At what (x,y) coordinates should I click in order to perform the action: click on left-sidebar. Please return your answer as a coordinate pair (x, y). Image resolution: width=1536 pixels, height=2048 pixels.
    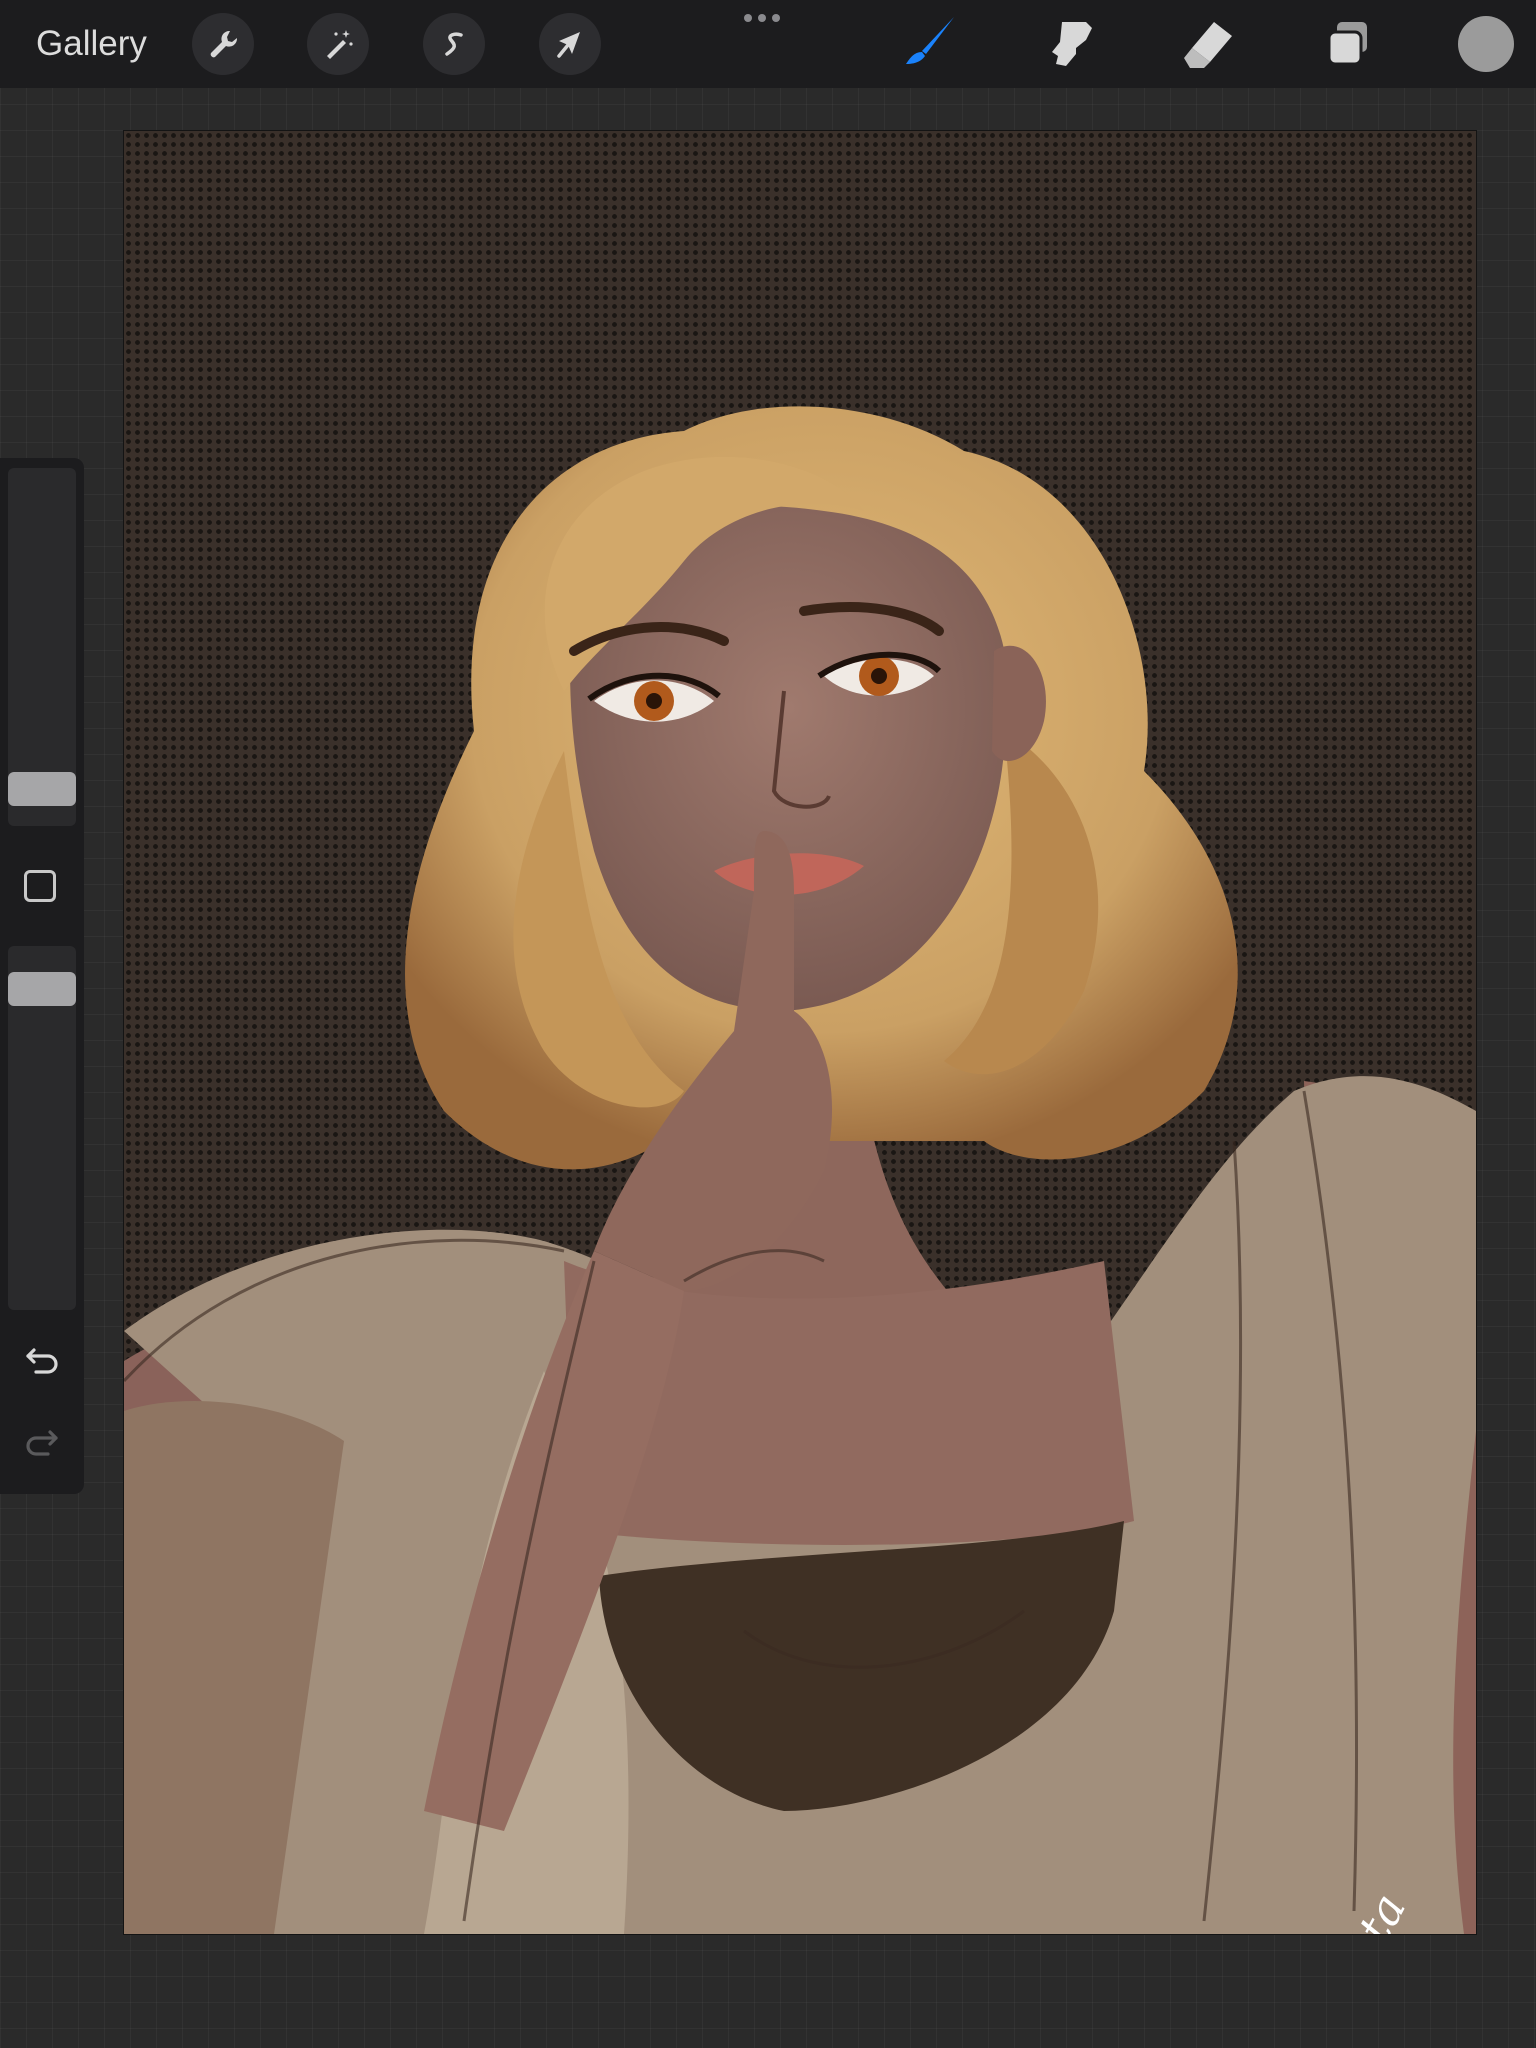
    Looking at the image, I should click on (42, 976).